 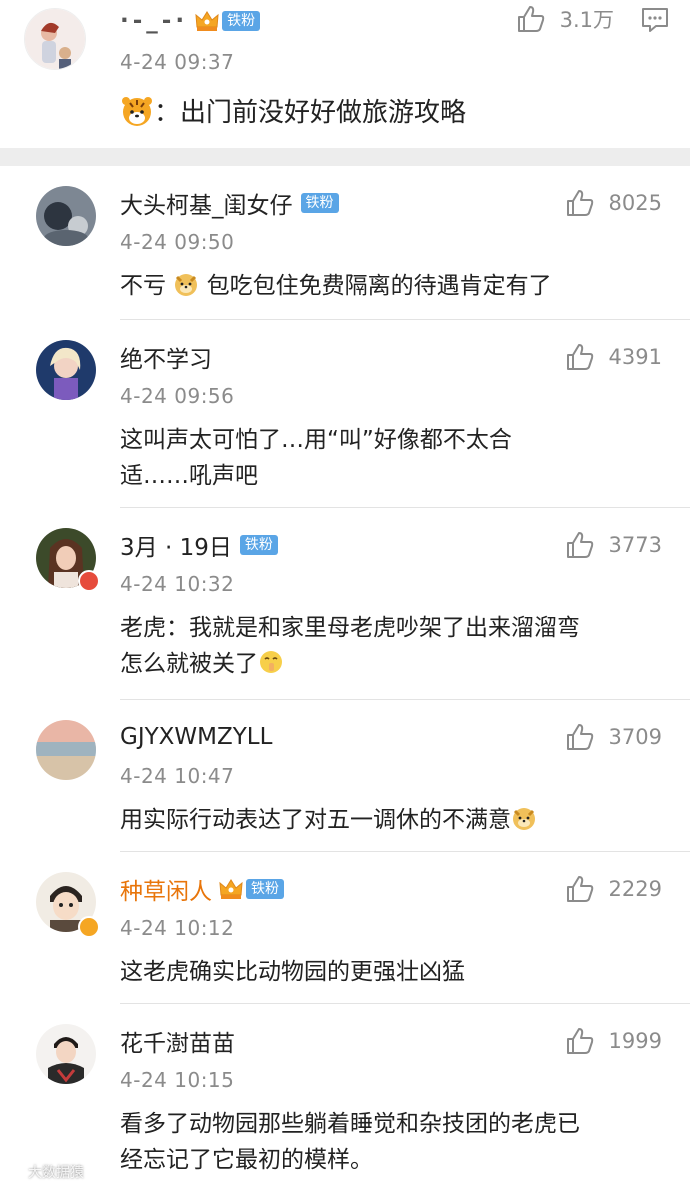 What do you see at coordinates (635, 889) in the screenshot?
I see `like-count: 2229` at bounding box center [635, 889].